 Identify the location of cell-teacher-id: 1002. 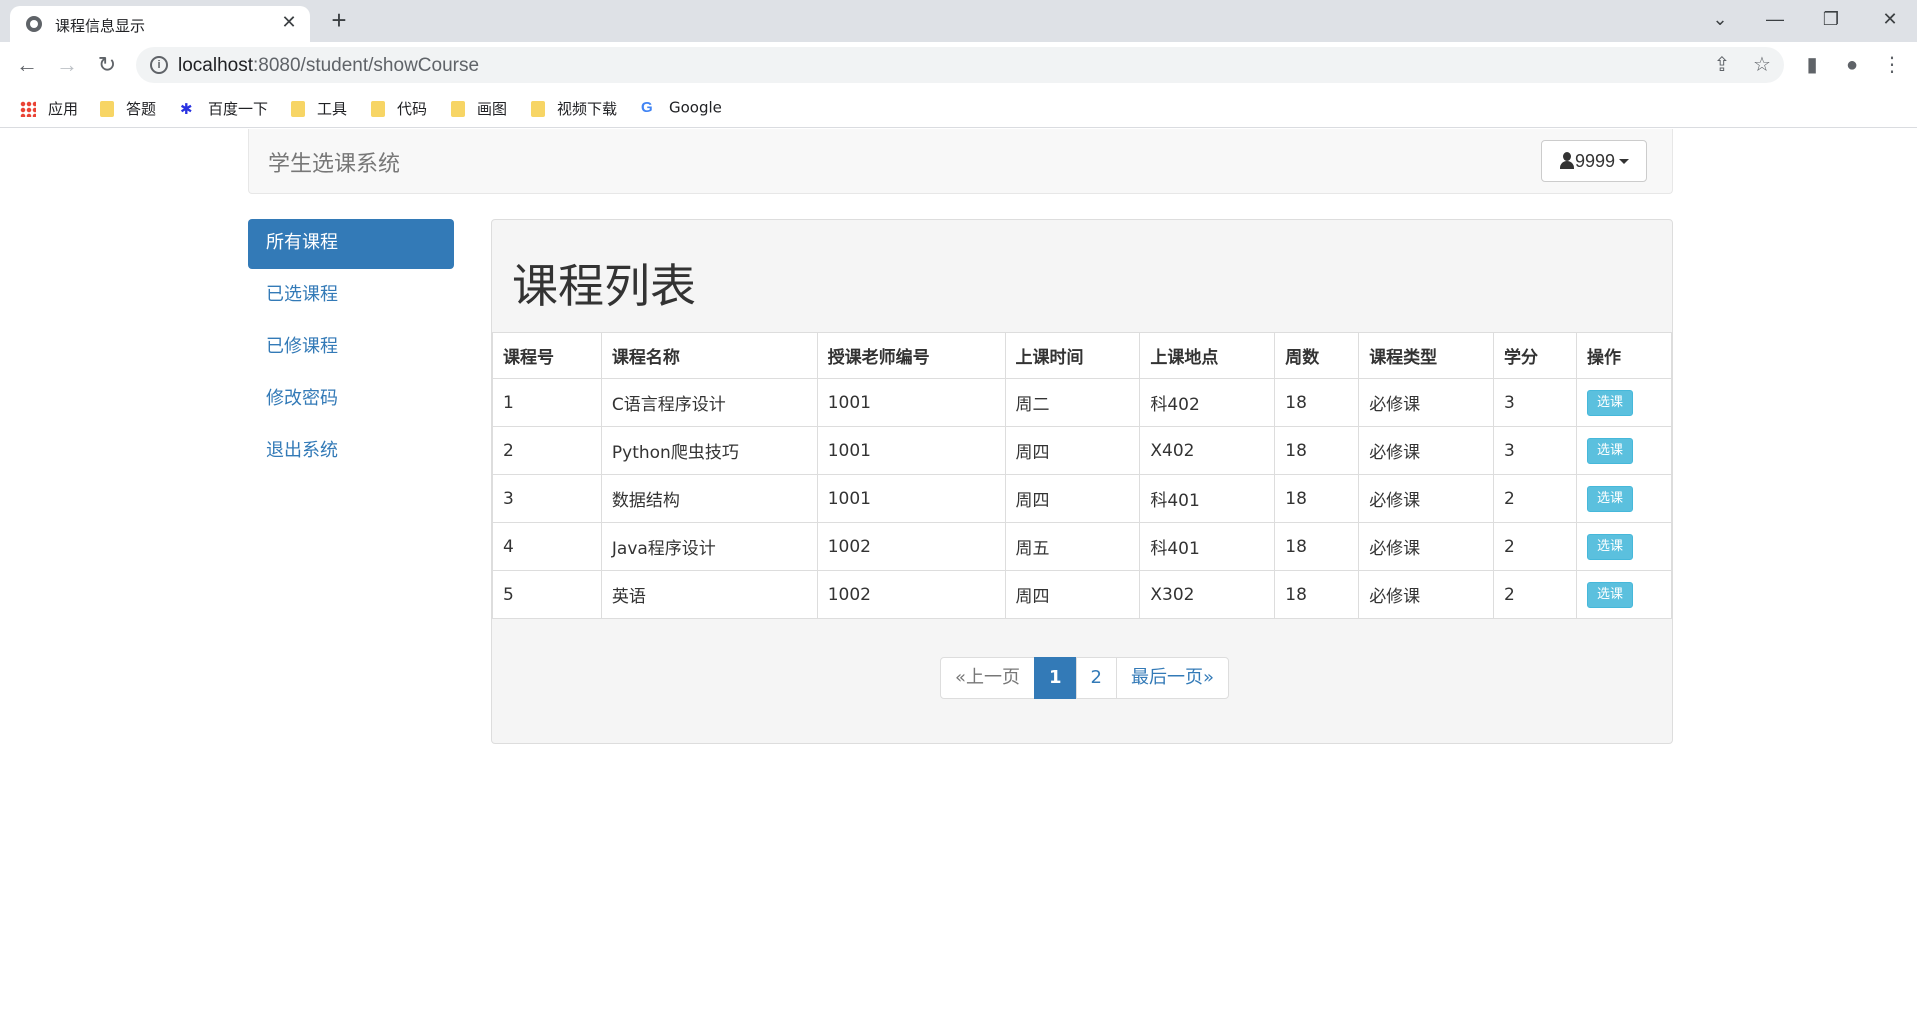
(911, 594).